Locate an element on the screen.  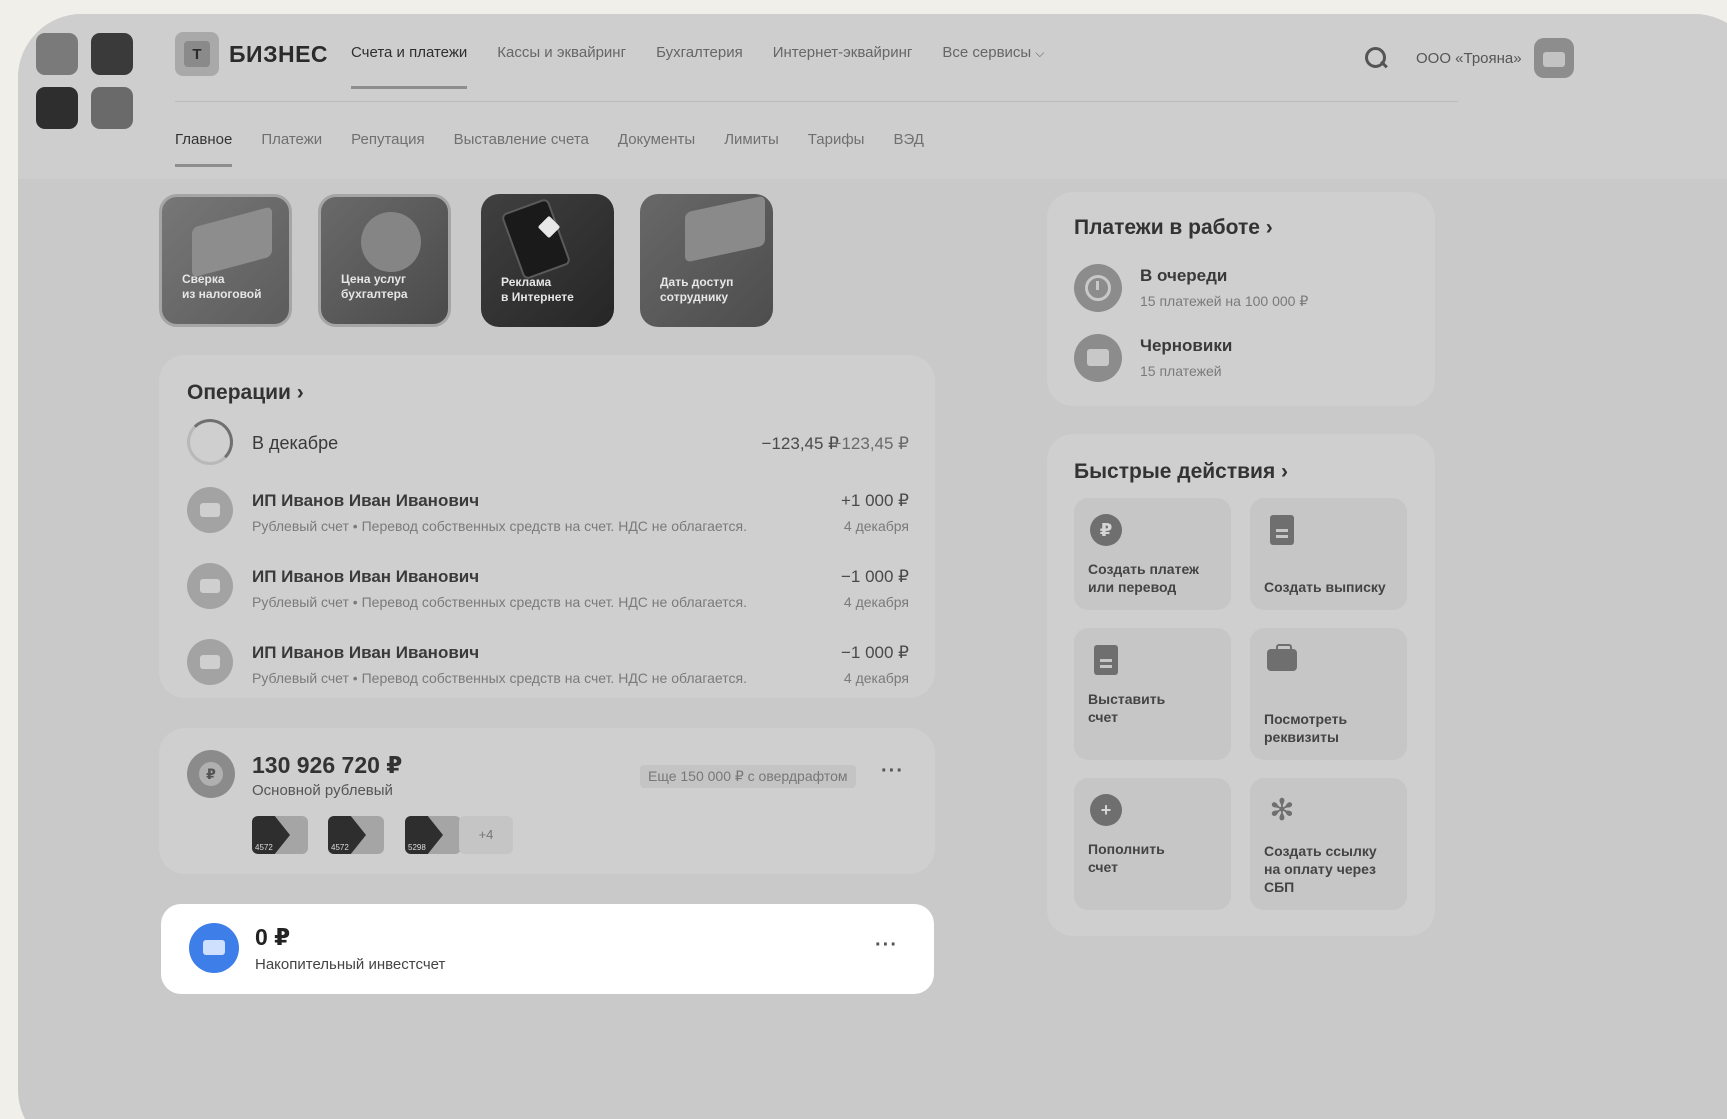
drafts-title: Черновики is located at coordinates (1186, 346).